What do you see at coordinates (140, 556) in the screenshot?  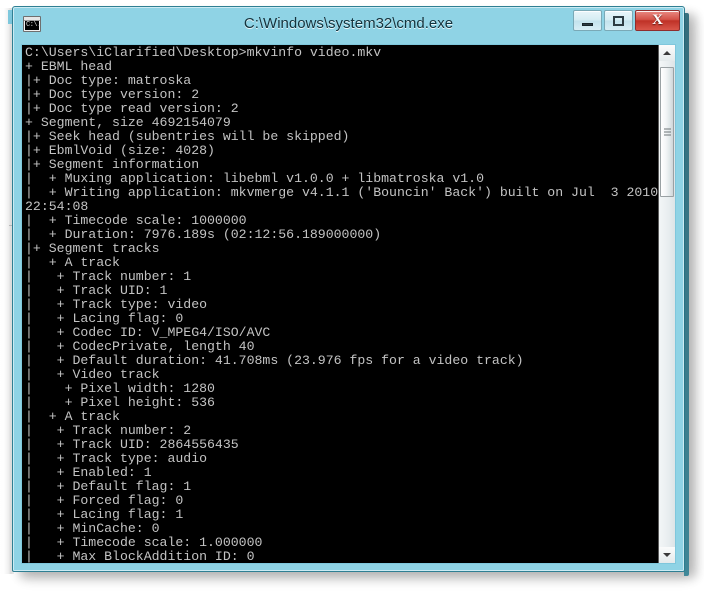 I see `console-line: | + Max BlockAddition ID: 0` at bounding box center [140, 556].